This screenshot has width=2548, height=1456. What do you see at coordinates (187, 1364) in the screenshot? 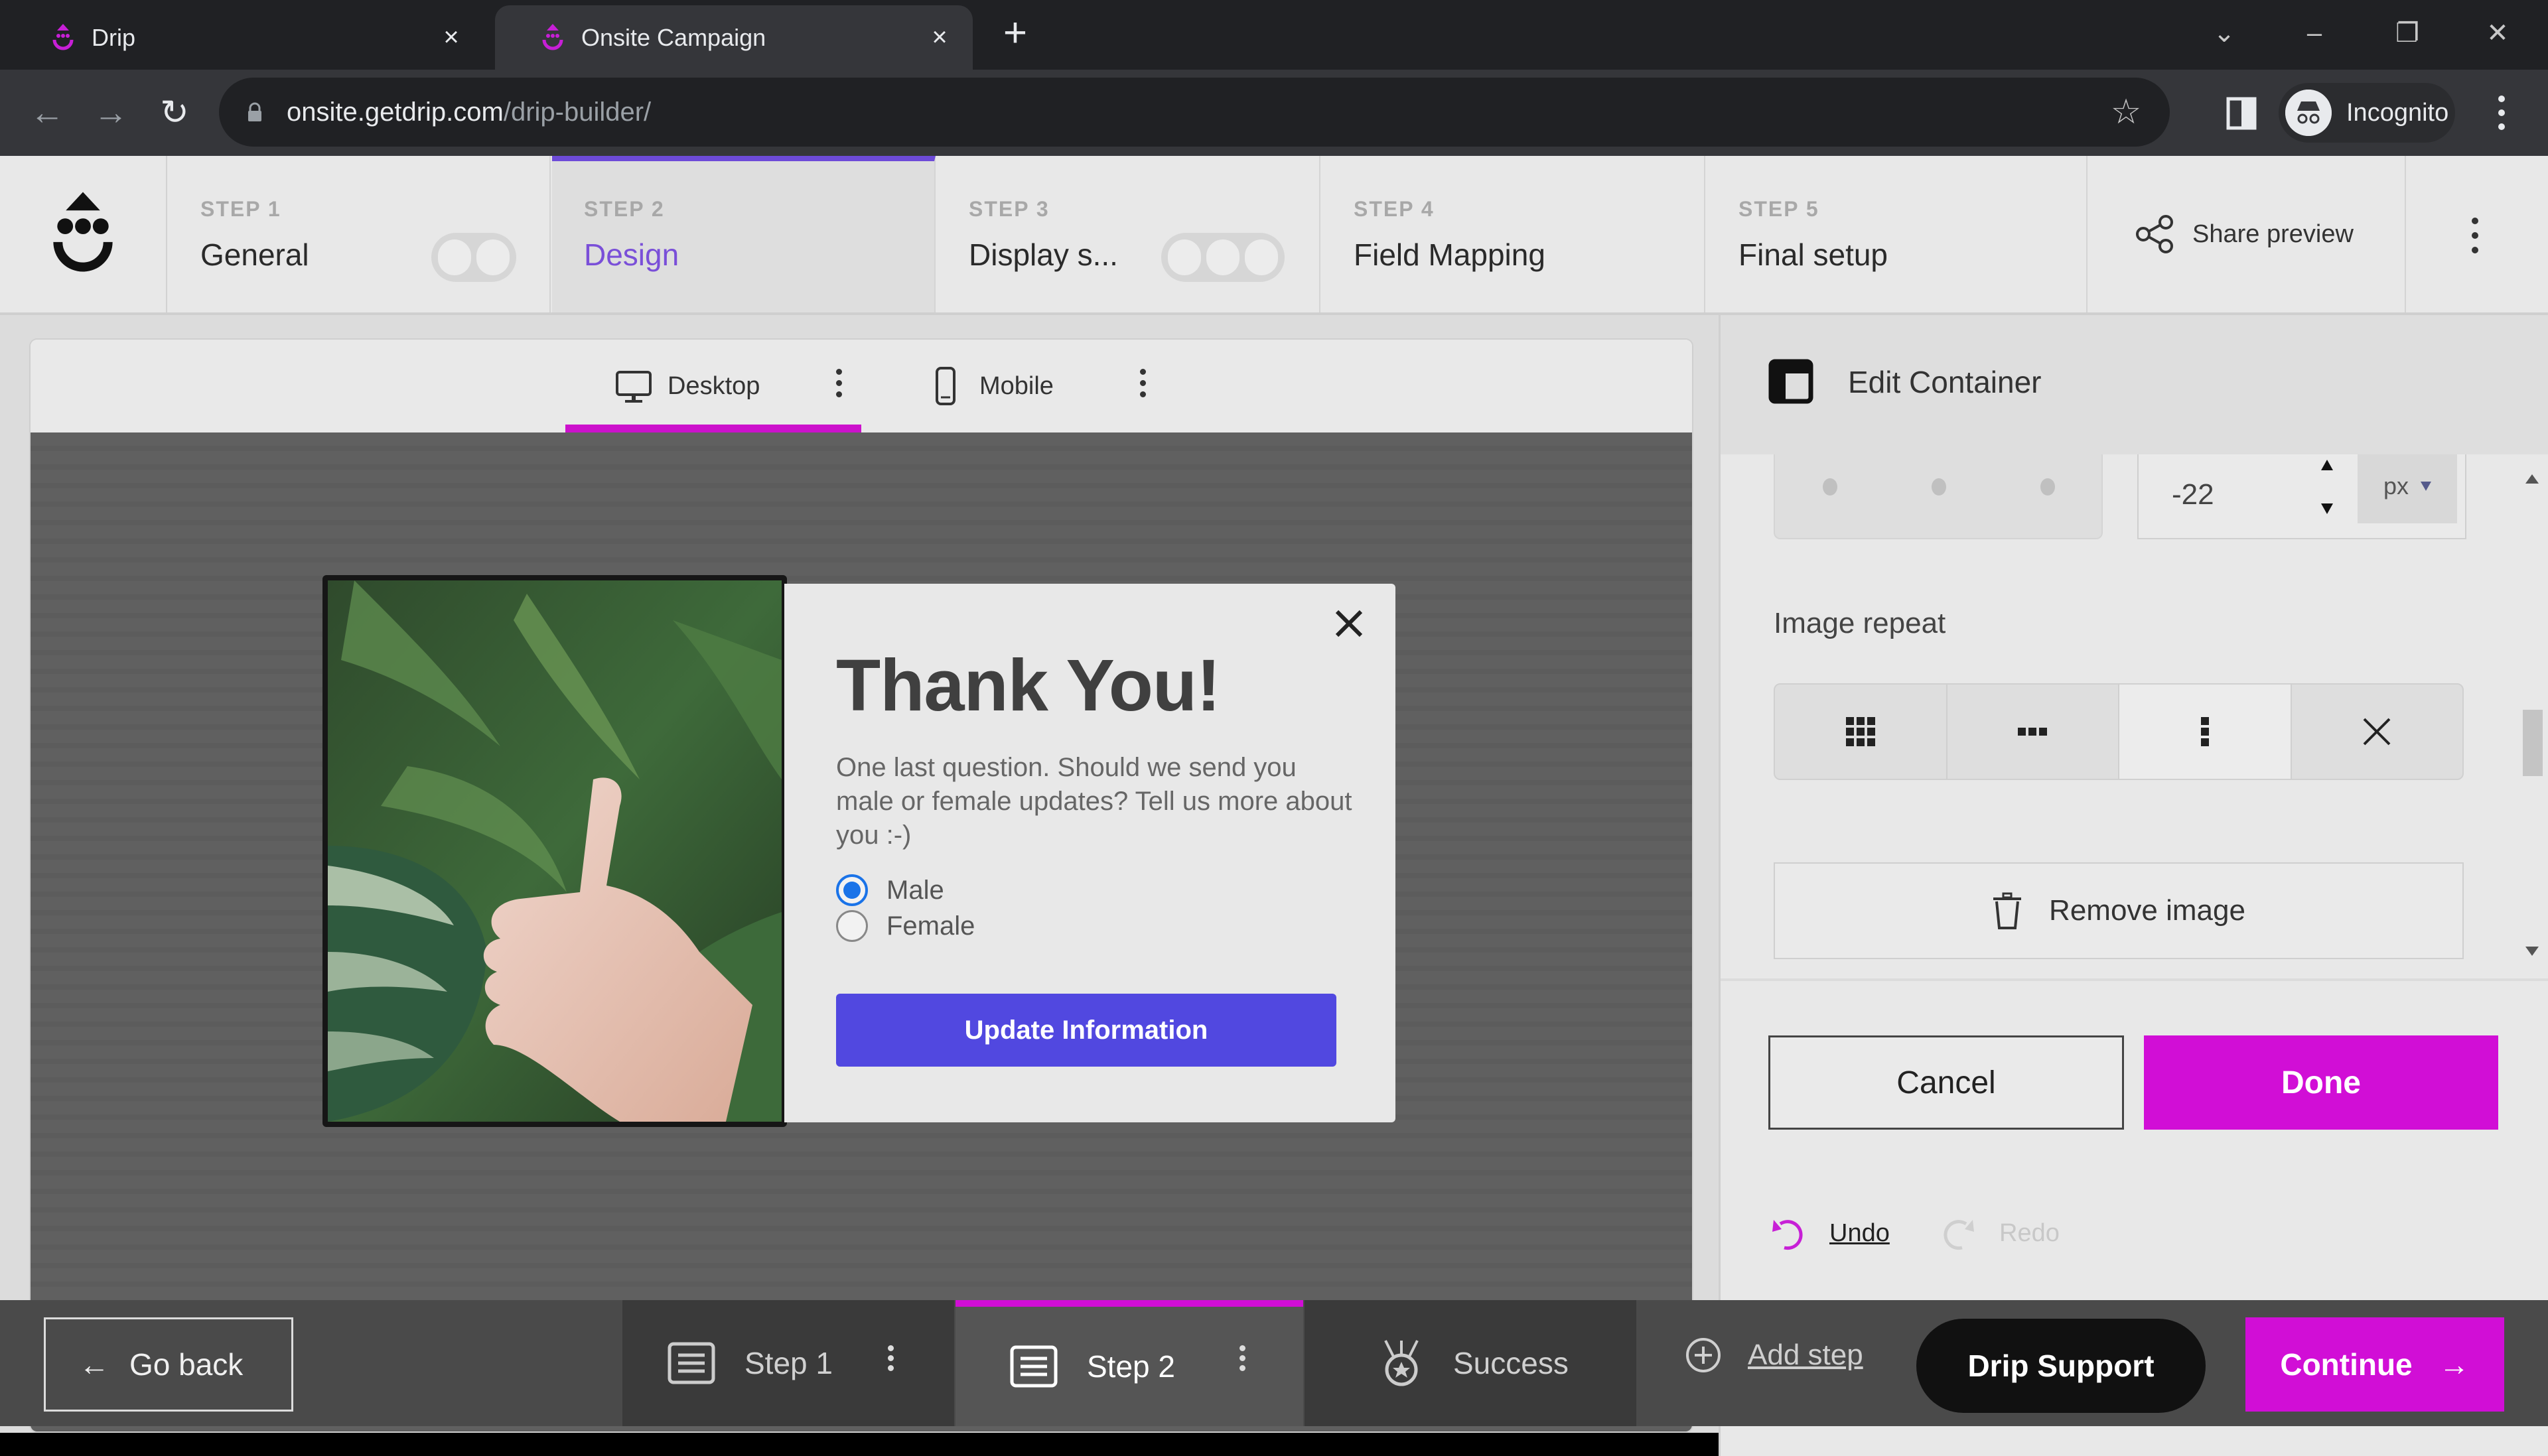
I see `go-back-label: Go back` at bounding box center [187, 1364].